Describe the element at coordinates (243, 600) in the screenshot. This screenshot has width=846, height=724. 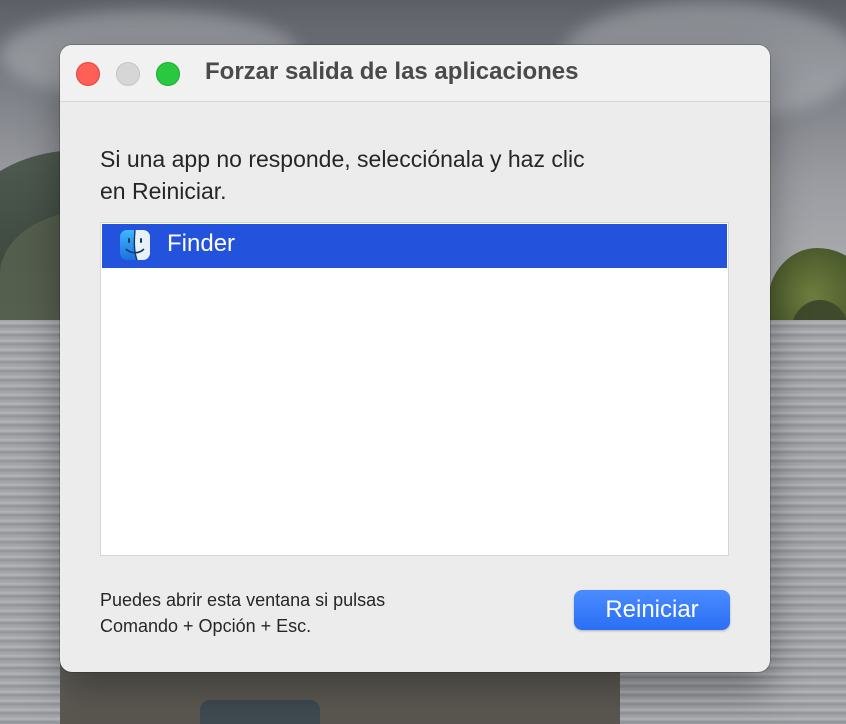
I see `shortcut-hint-line-1: Puedes abrir esta ventana si pulsas` at that location.